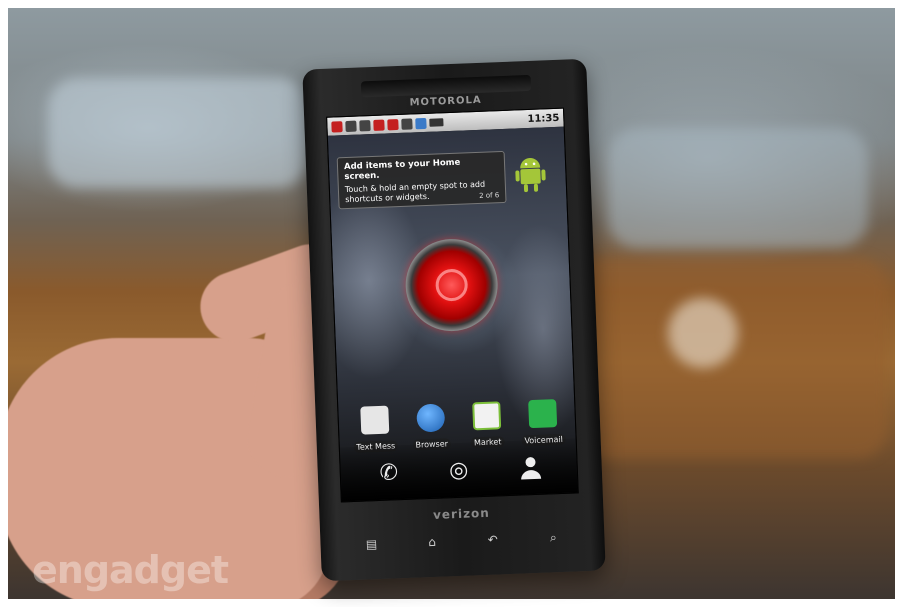  I want to click on contacts-glyph, so click(531, 468).